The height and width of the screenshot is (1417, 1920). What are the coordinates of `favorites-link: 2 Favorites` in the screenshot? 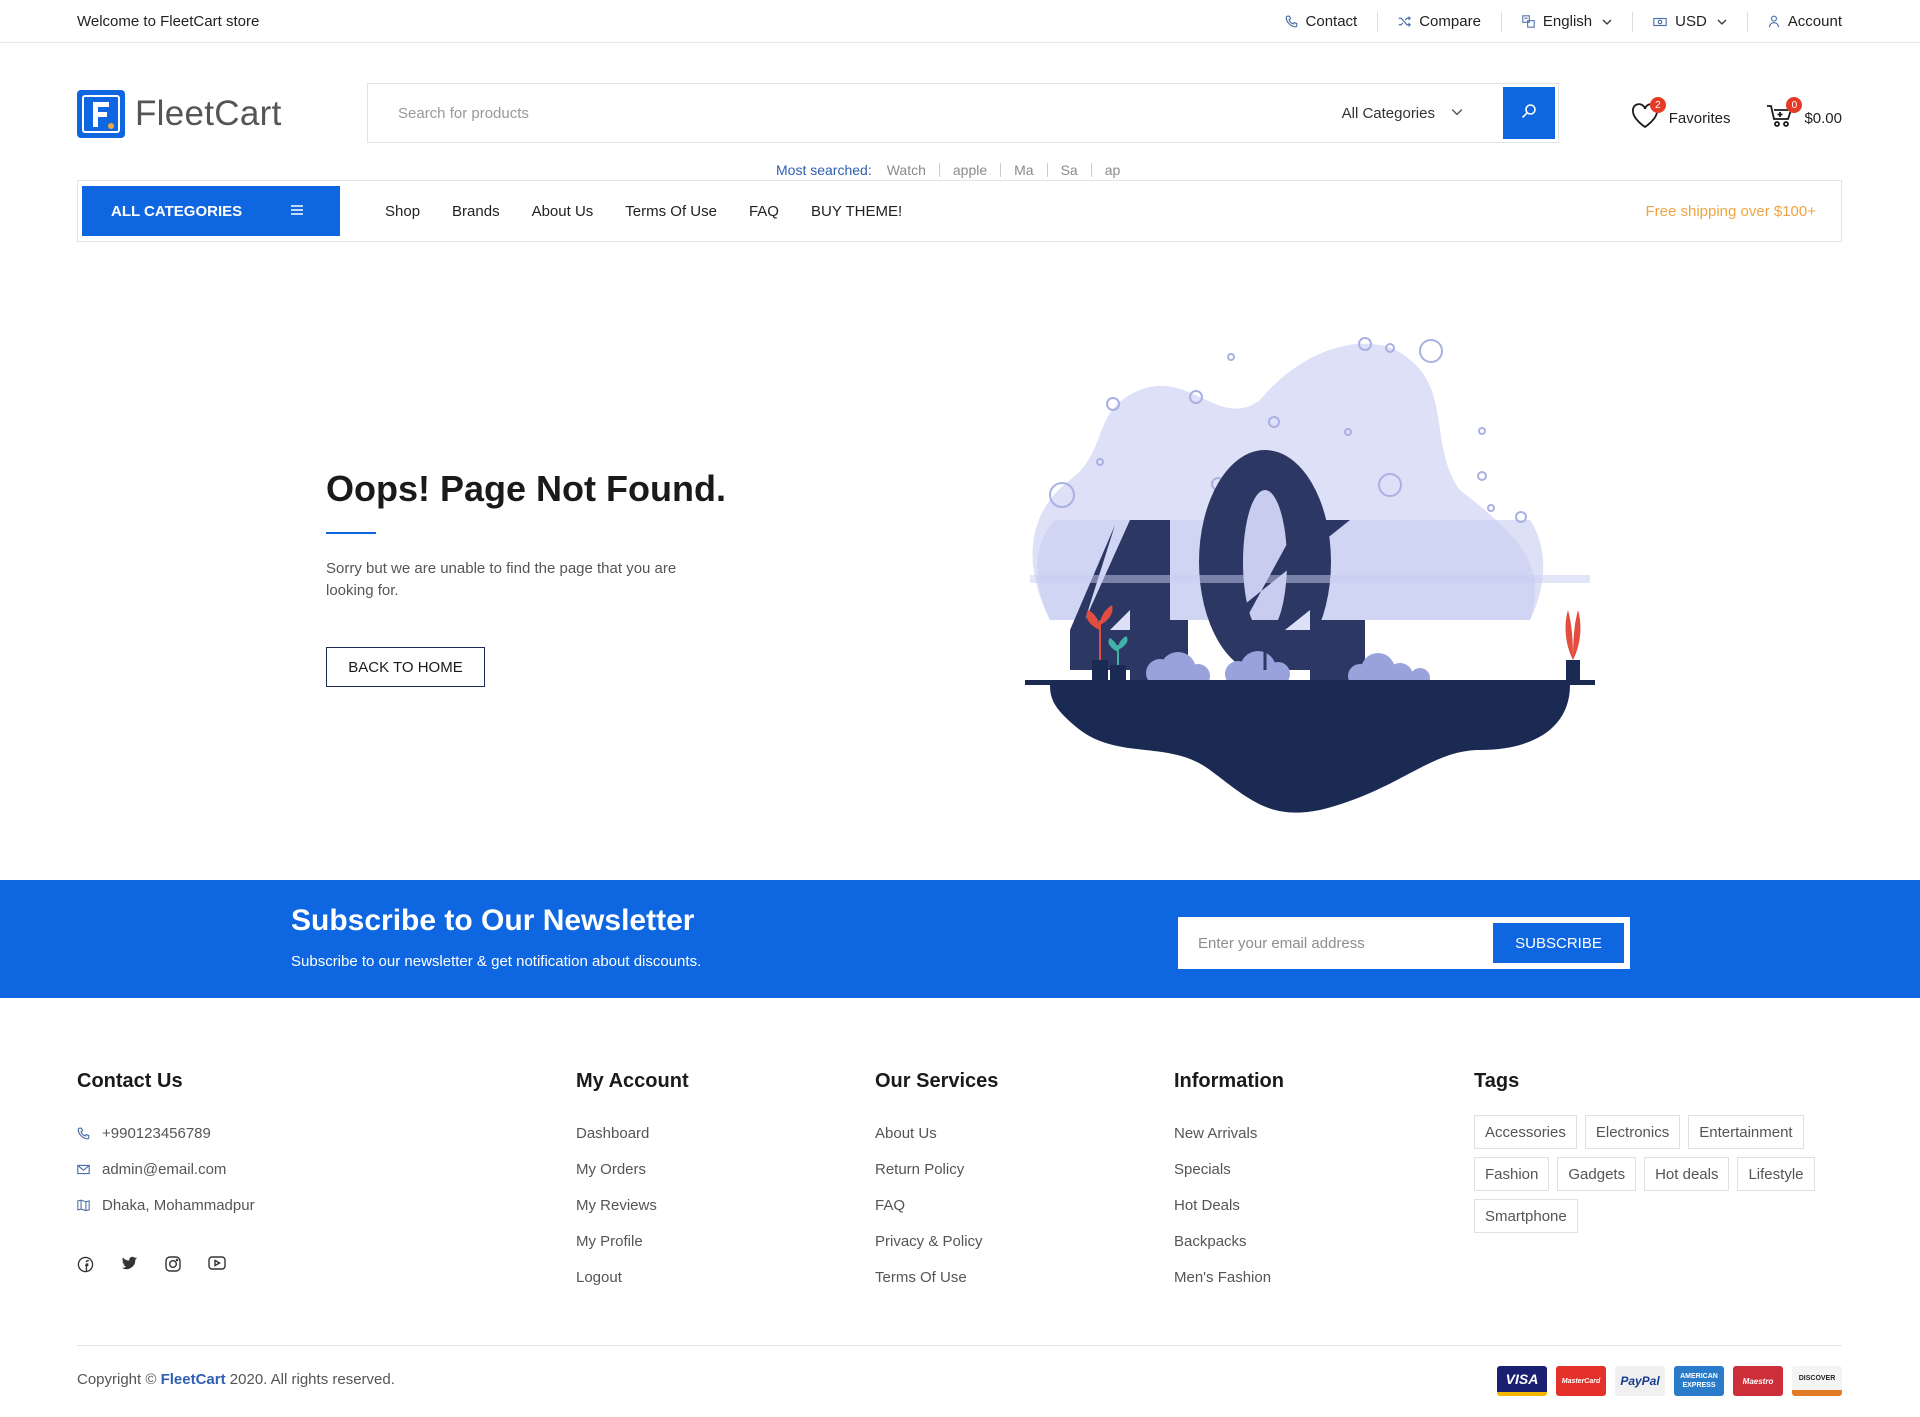 It's located at (1681, 115).